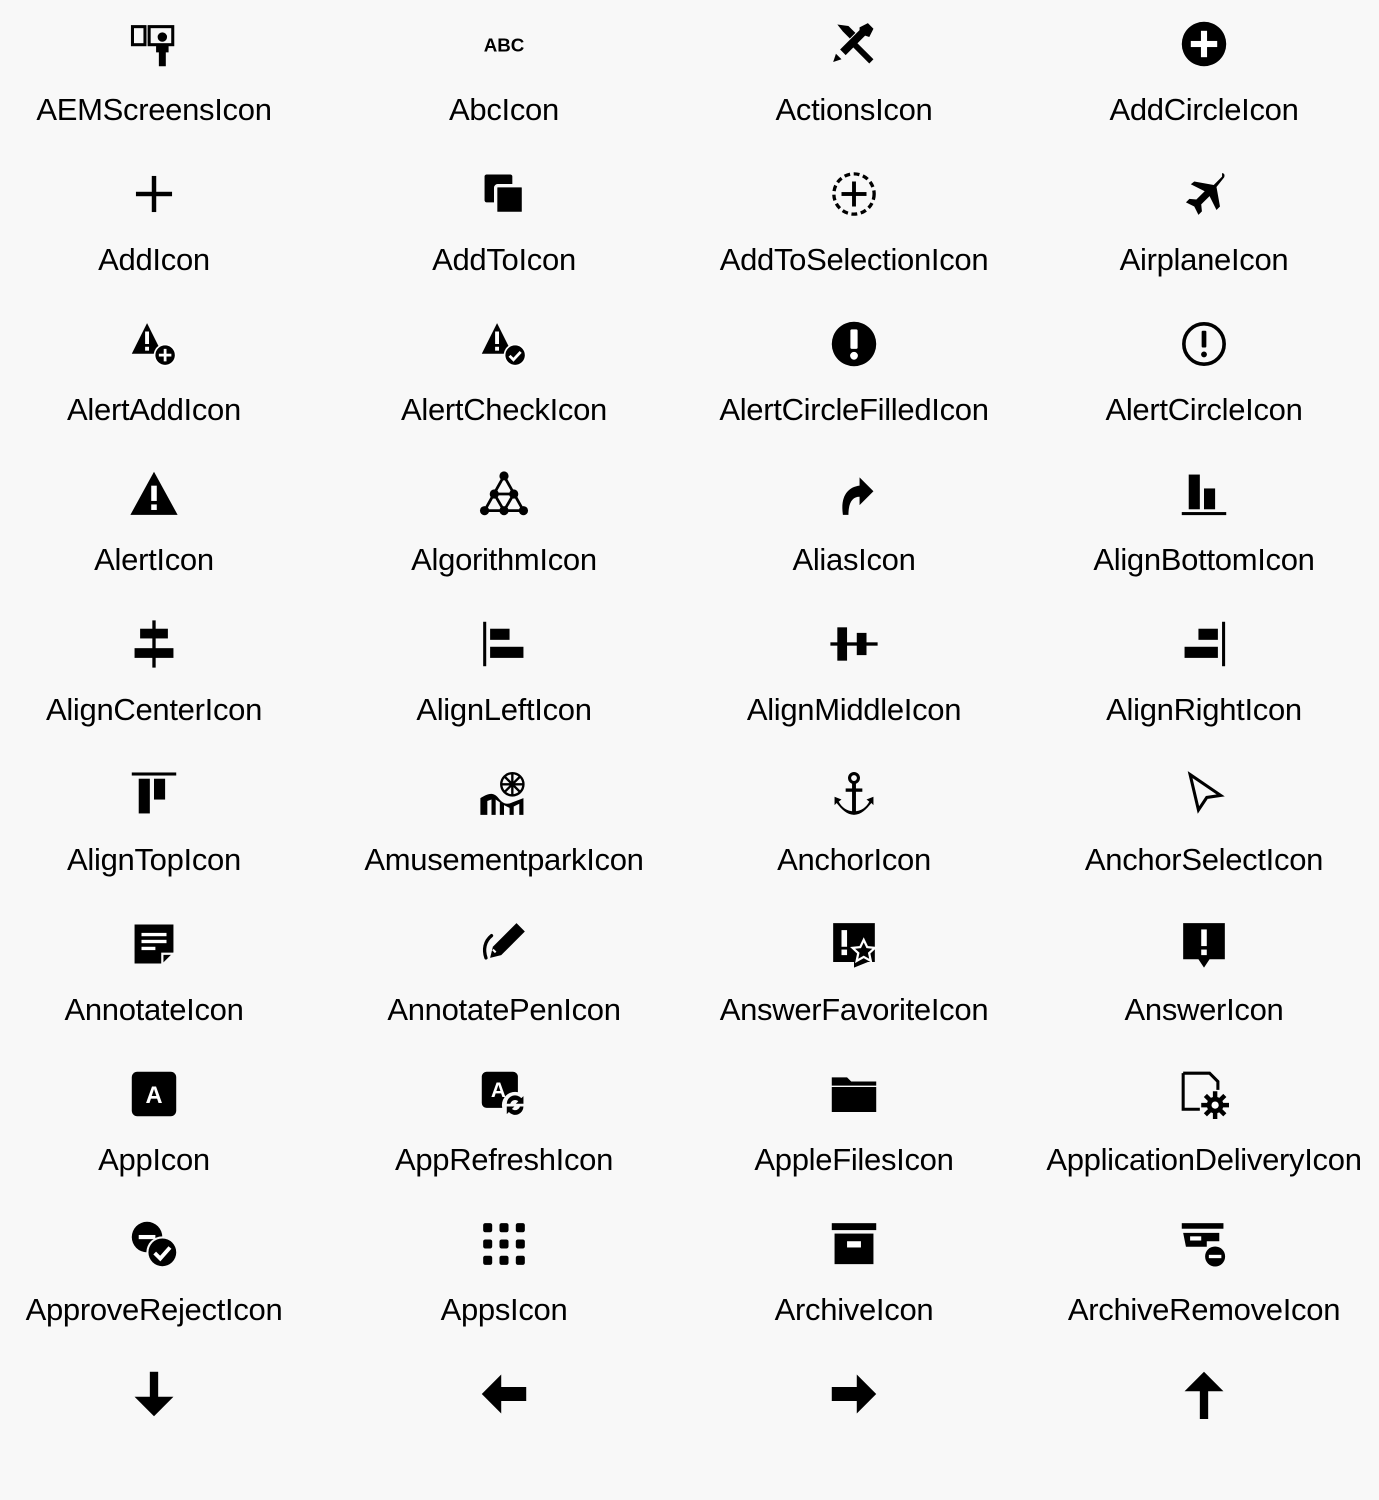  Describe the element at coordinates (1204, 1159) in the screenshot. I see `icon-label: ApplicationDeliveryIcon` at that location.